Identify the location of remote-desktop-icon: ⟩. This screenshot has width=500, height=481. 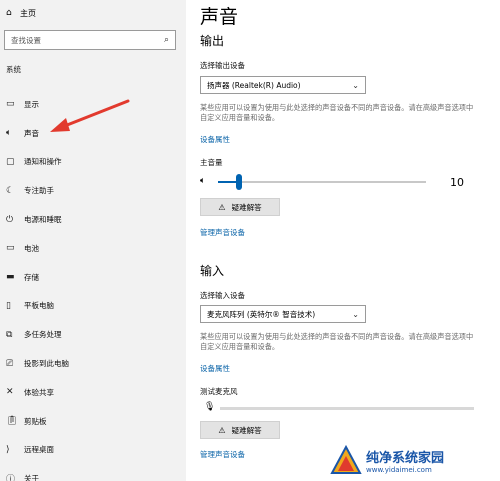
(8, 449).